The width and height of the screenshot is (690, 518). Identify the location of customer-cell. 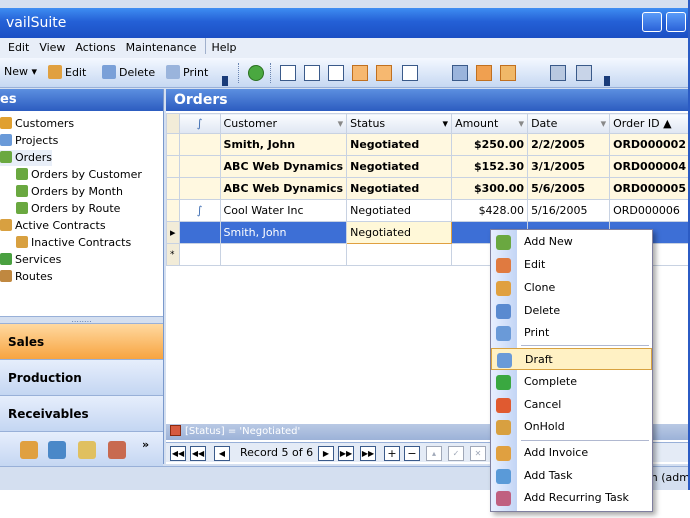
(283, 254).